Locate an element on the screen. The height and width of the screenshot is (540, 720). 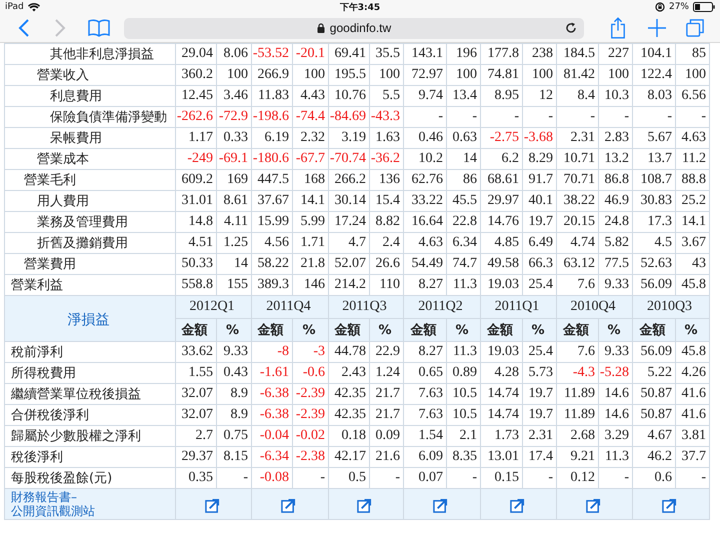
row-label: 營業毛利 is located at coordinates (90, 180).